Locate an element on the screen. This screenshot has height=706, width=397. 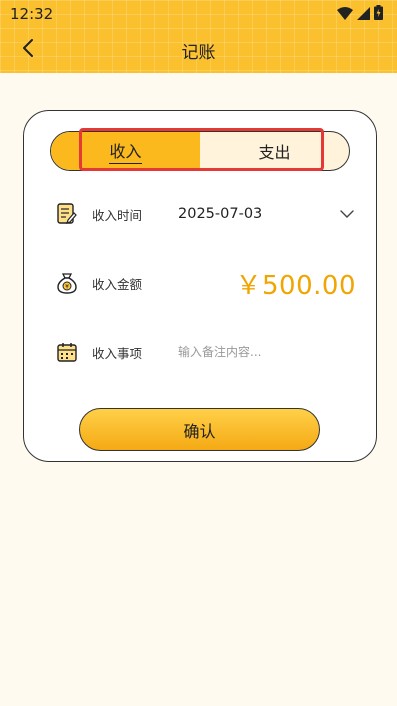
confirm-button: 确认 is located at coordinates (199, 429).